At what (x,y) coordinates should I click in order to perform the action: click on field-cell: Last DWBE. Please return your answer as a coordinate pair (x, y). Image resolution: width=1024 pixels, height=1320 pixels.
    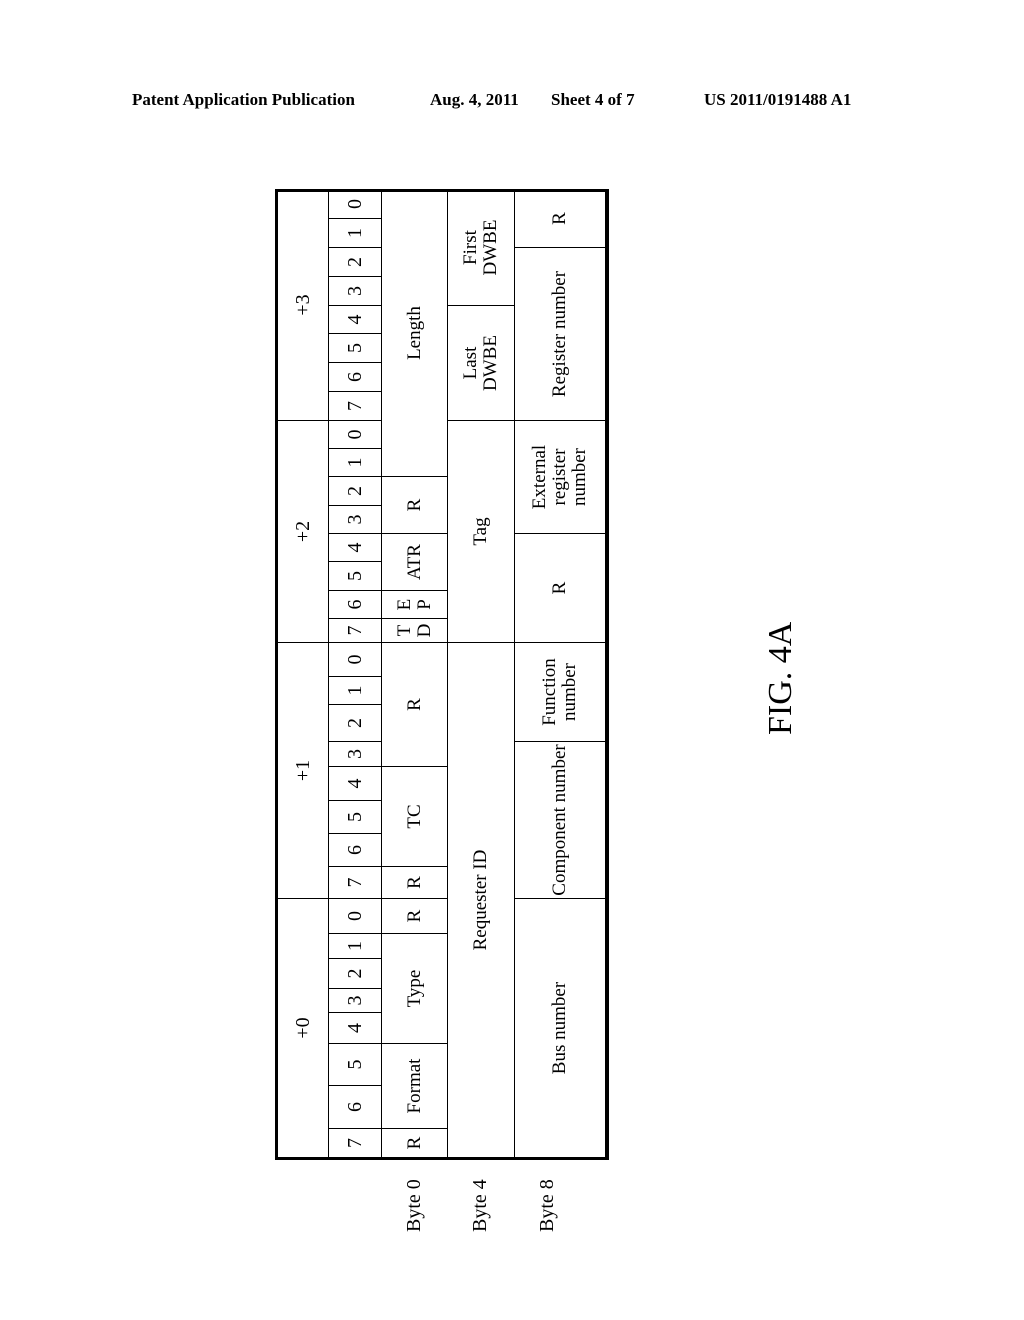
    Looking at the image, I should click on (481, 362).